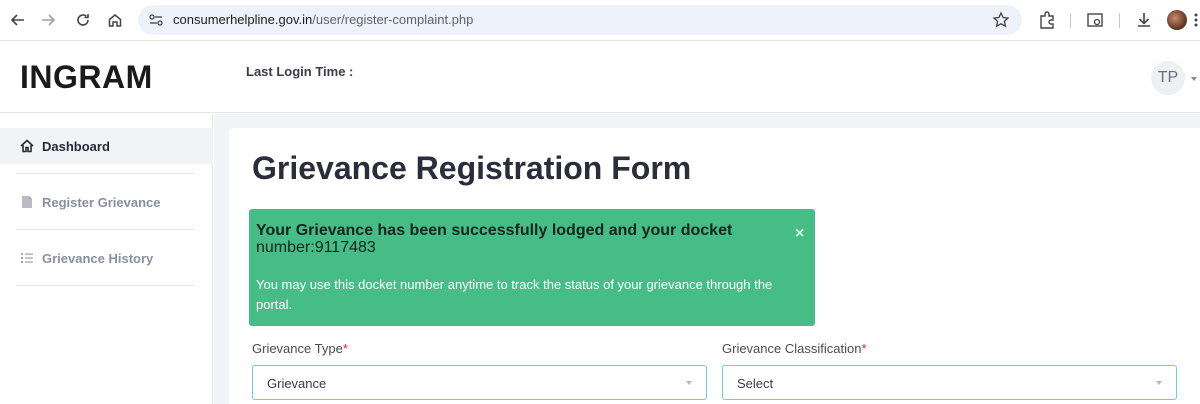 The height and width of the screenshot is (404, 1200). Describe the element at coordinates (1047, 20) in the screenshot. I see `extensions-icon` at that location.